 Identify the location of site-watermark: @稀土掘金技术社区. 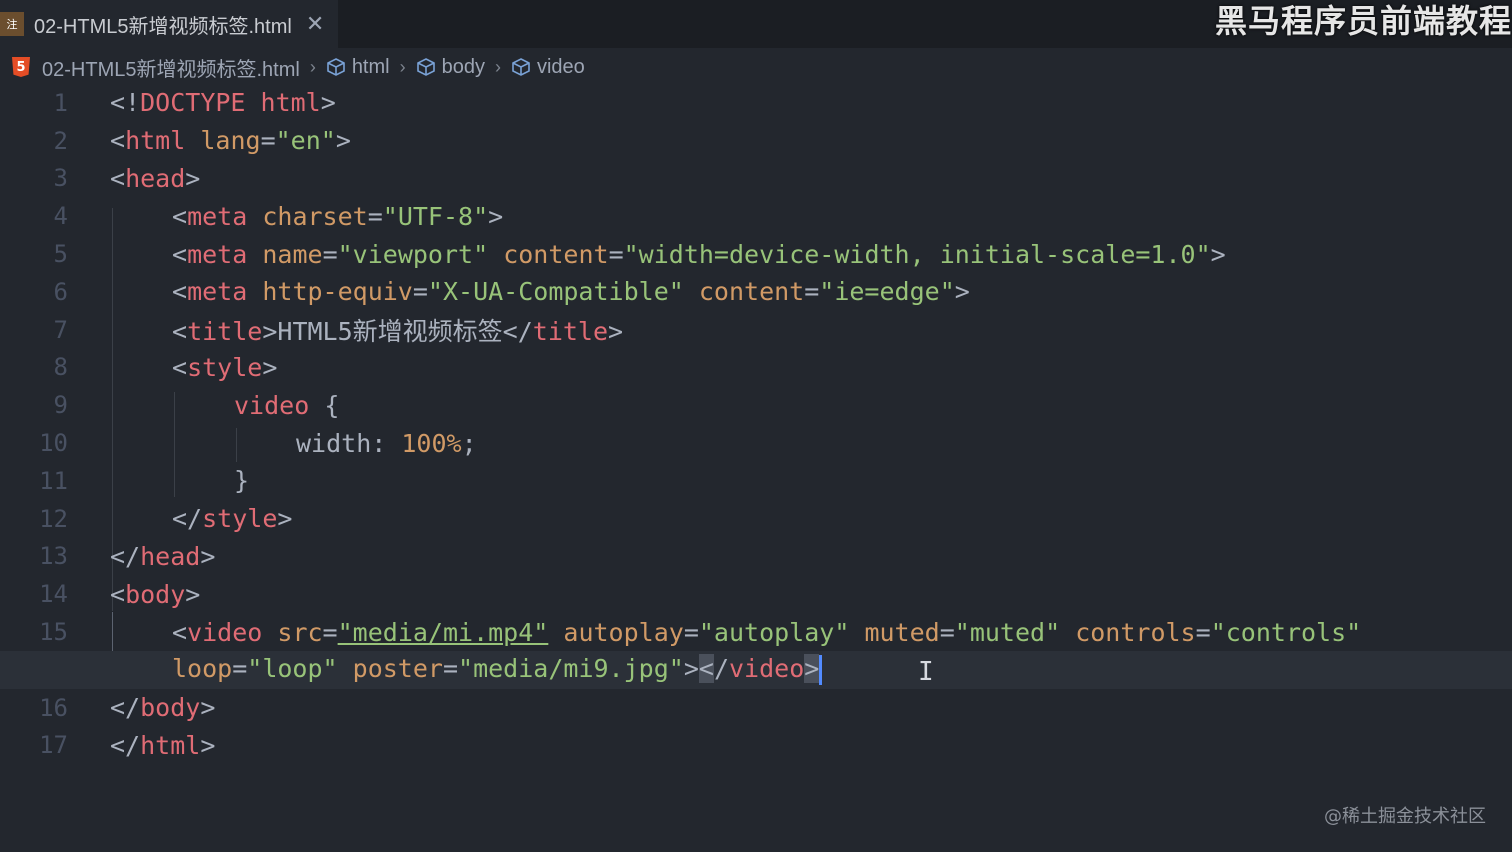
(1405, 816).